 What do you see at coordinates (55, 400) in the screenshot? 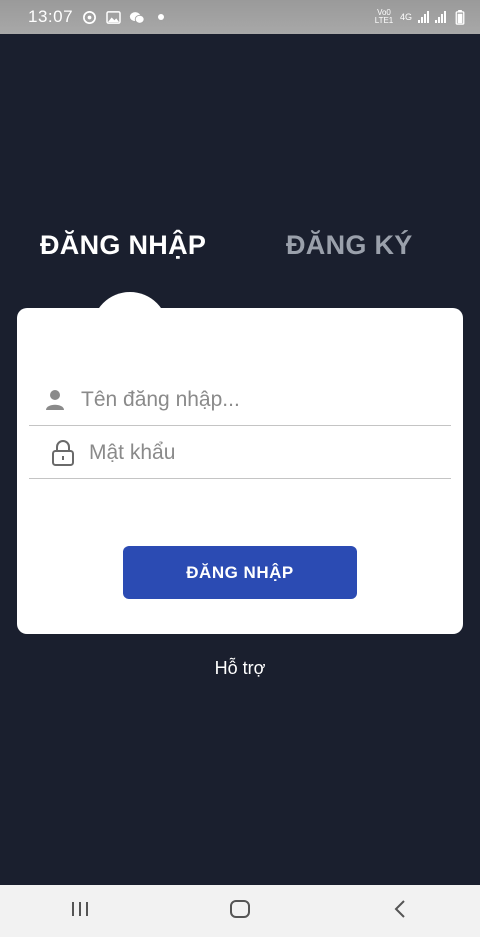
I see `user-icon` at bounding box center [55, 400].